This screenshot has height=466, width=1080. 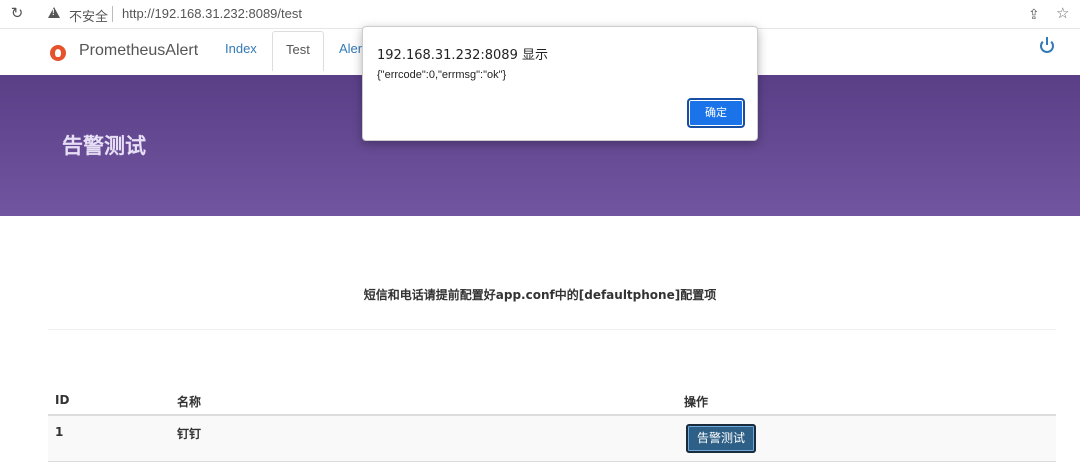 What do you see at coordinates (552, 400) in the screenshot?
I see `table-header: ID 名称 操作` at bounding box center [552, 400].